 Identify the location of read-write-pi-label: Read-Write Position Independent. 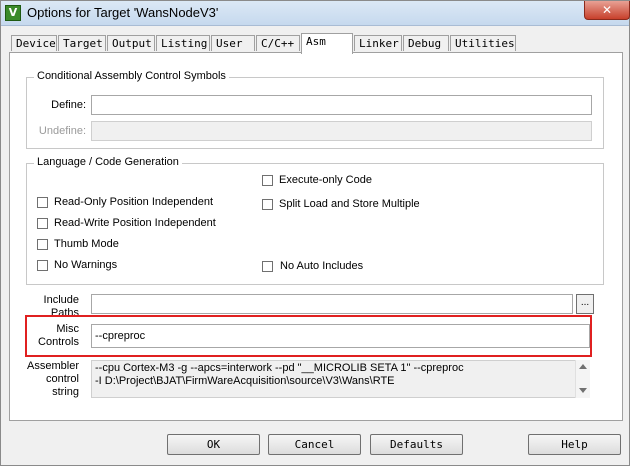
(135, 223).